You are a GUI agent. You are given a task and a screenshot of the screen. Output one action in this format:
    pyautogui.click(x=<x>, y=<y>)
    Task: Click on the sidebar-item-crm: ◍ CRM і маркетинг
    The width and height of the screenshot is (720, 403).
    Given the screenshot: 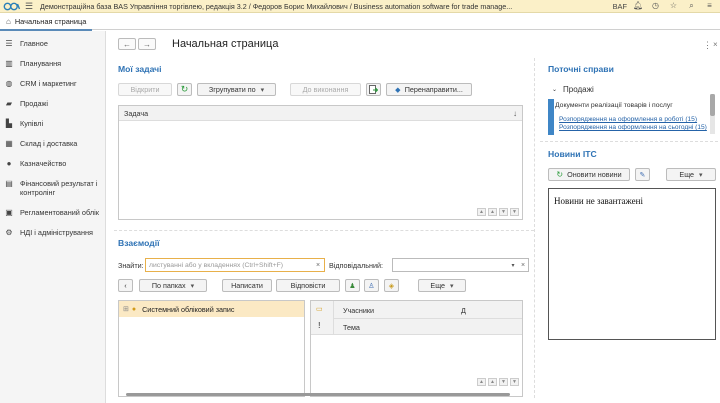 What is the action you would take?
    pyautogui.click(x=53, y=83)
    